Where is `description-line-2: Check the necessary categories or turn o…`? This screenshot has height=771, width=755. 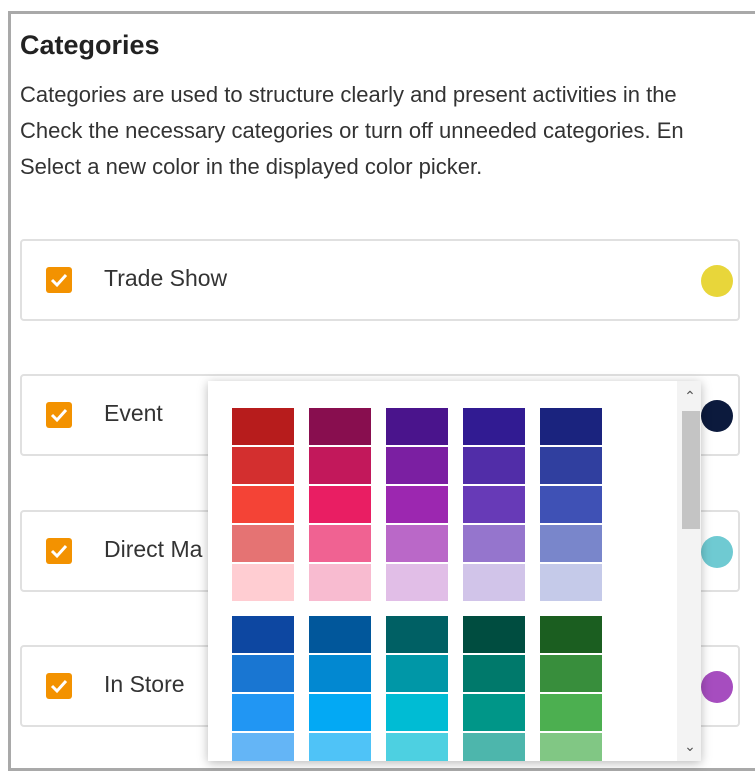
description-line-2: Check the necessary categories or turn o… is located at coordinates (352, 130).